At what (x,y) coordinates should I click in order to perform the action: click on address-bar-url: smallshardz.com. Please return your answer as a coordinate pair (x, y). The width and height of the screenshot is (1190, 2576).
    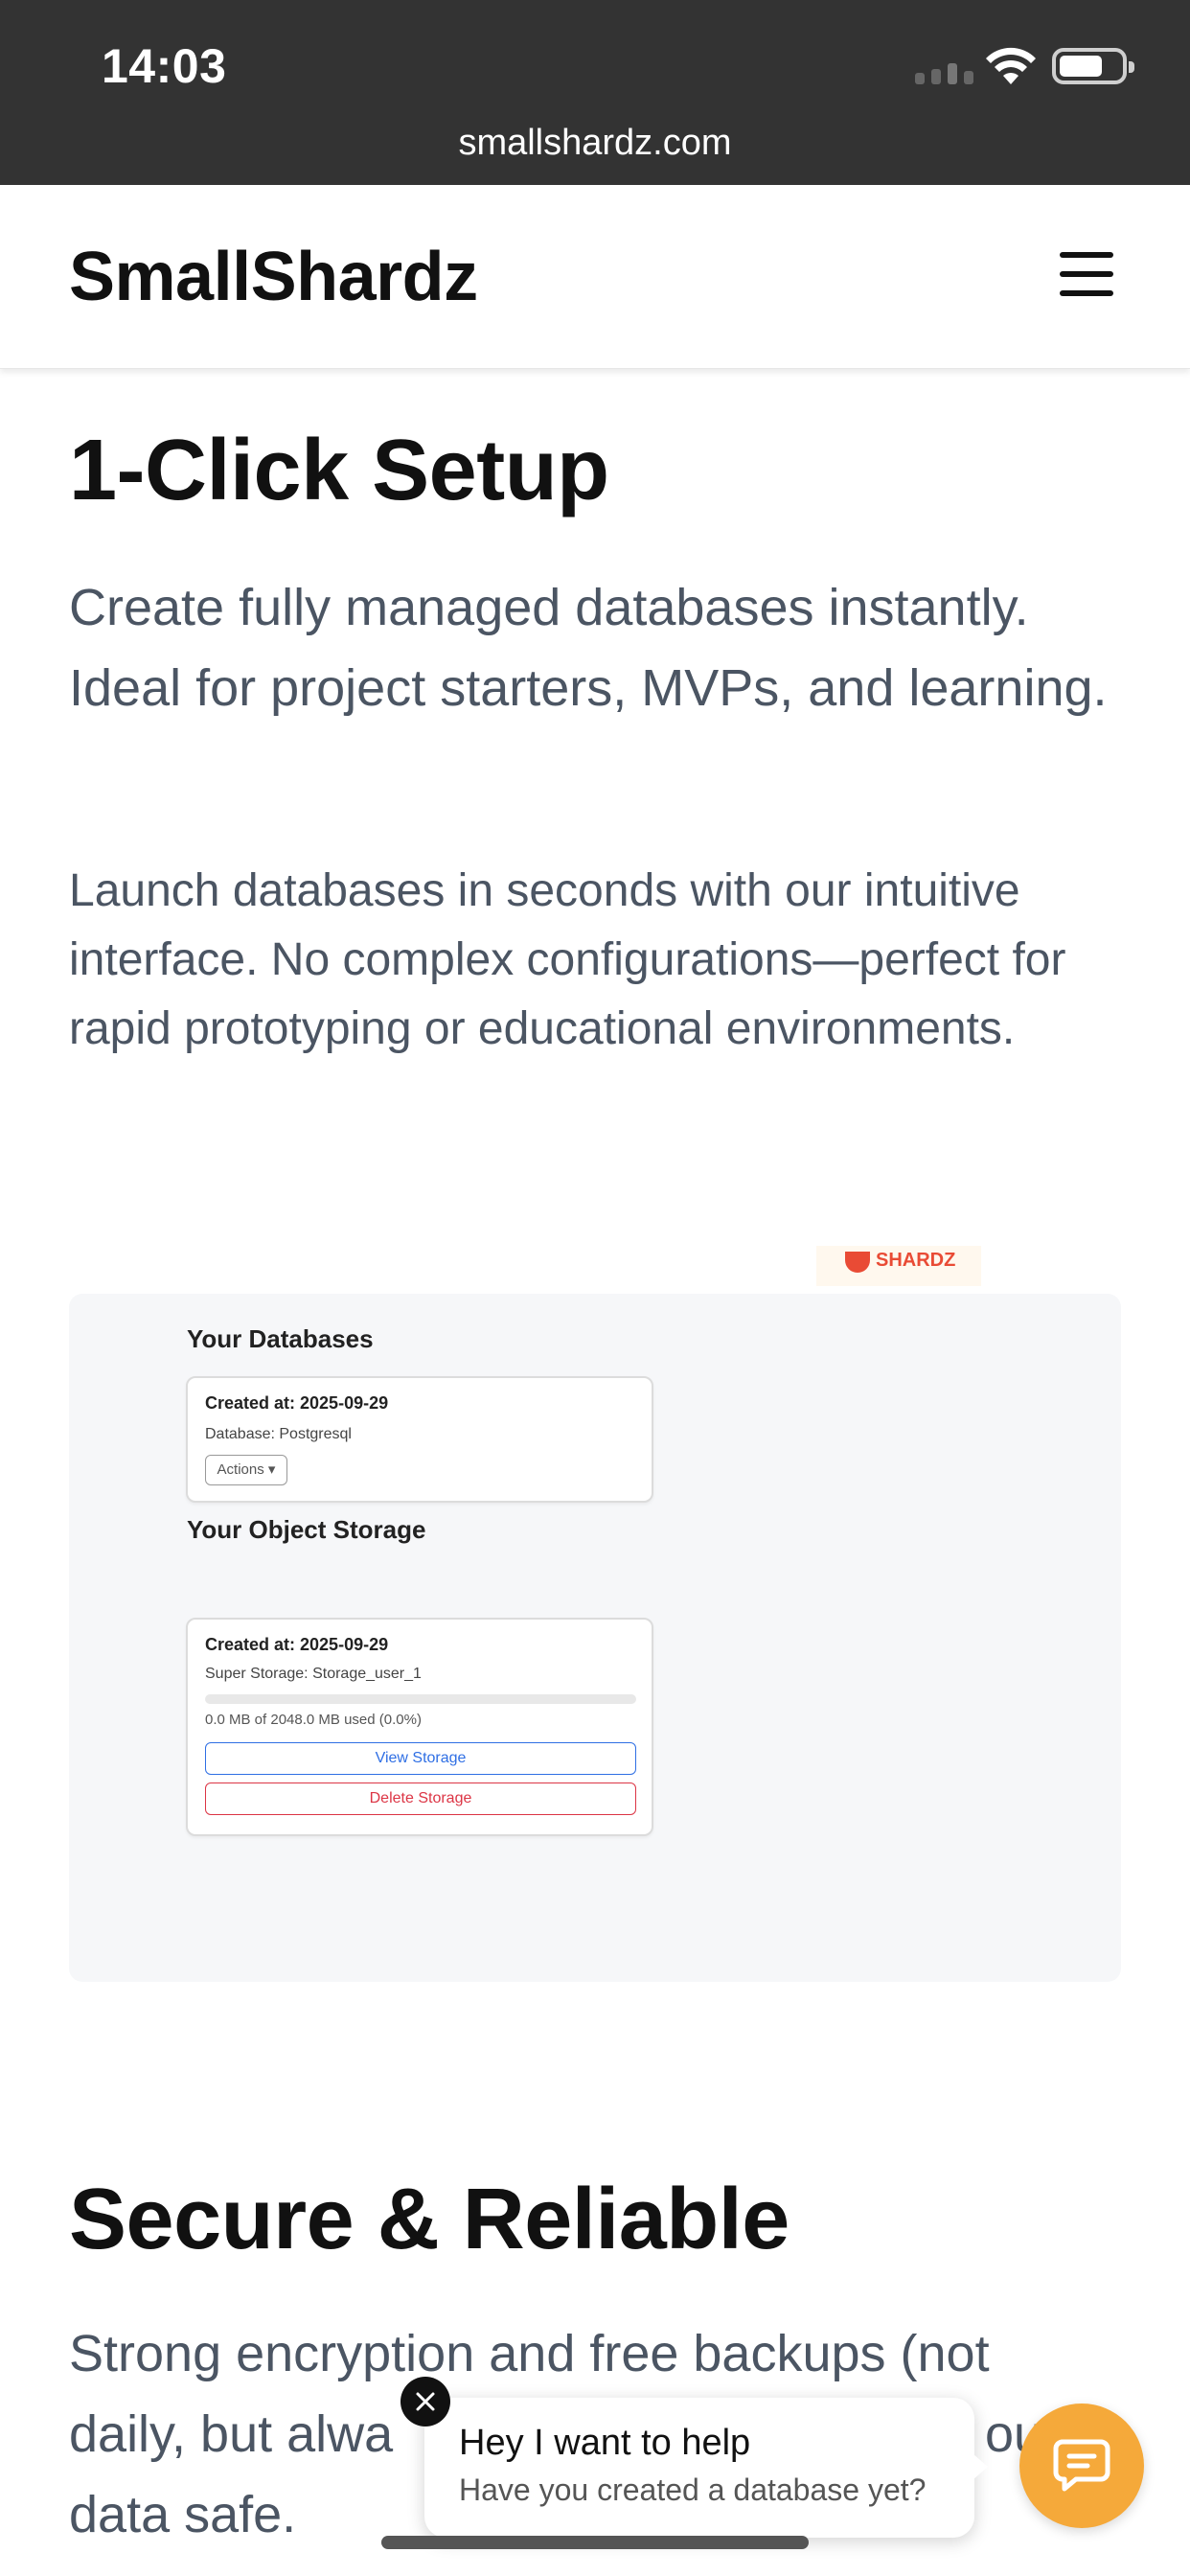
    Looking at the image, I should click on (595, 143).